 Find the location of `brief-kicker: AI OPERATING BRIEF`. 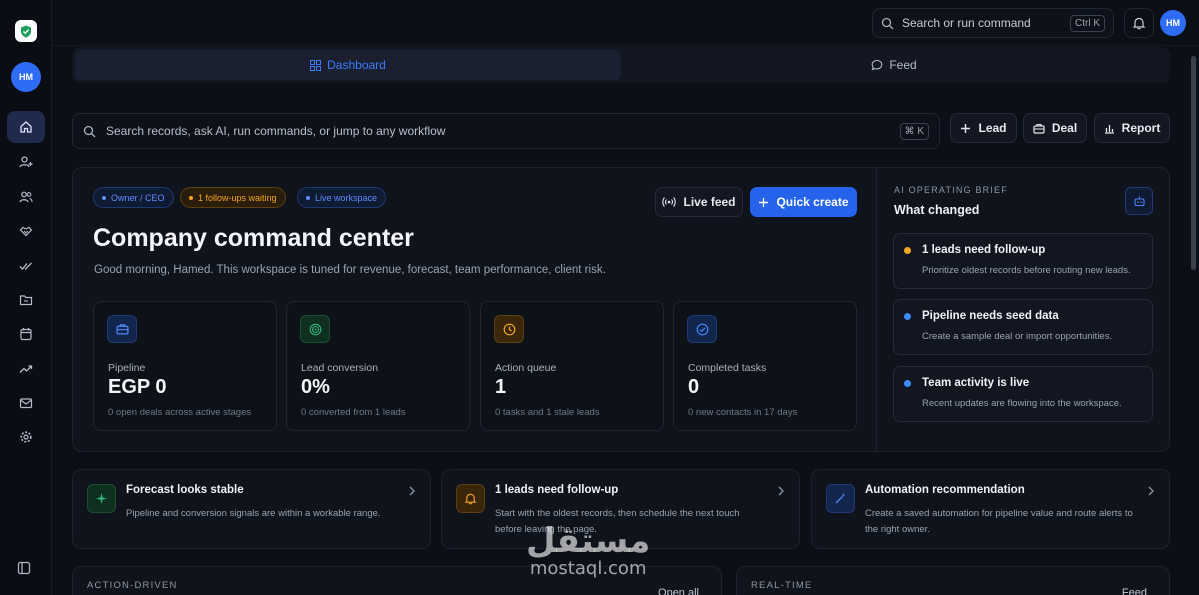

brief-kicker: AI OPERATING BRIEF is located at coordinates (951, 190).